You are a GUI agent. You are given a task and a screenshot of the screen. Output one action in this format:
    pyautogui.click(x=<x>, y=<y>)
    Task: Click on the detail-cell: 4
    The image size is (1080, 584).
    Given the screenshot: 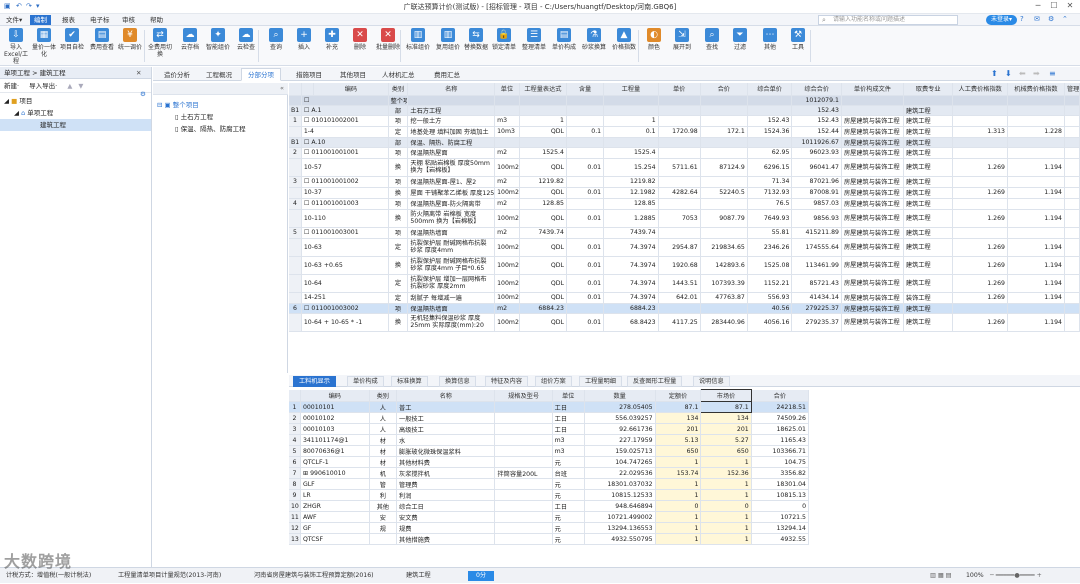 What is the action you would take?
    pyautogui.click(x=295, y=440)
    